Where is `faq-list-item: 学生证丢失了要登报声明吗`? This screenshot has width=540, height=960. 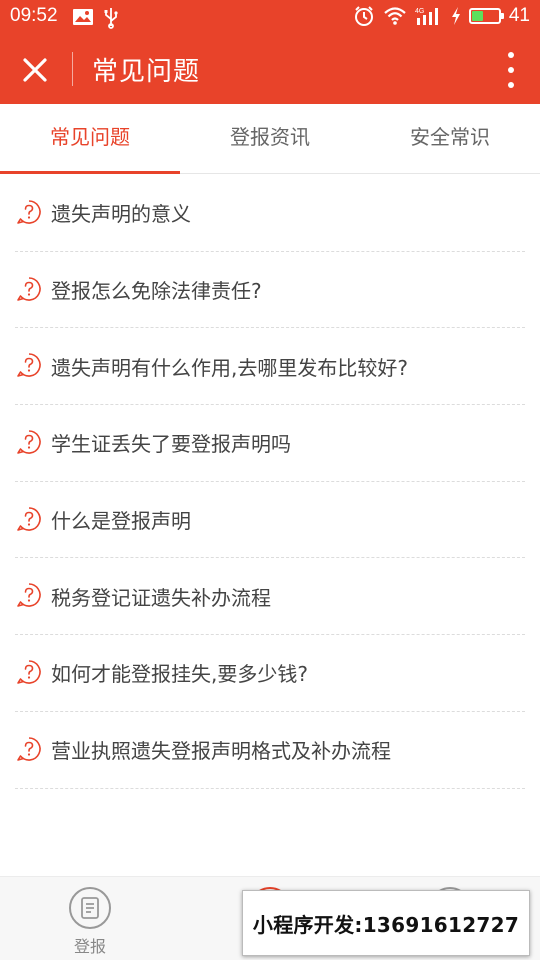 faq-list-item: 学生证丢失了要登报声明吗 is located at coordinates (270, 443).